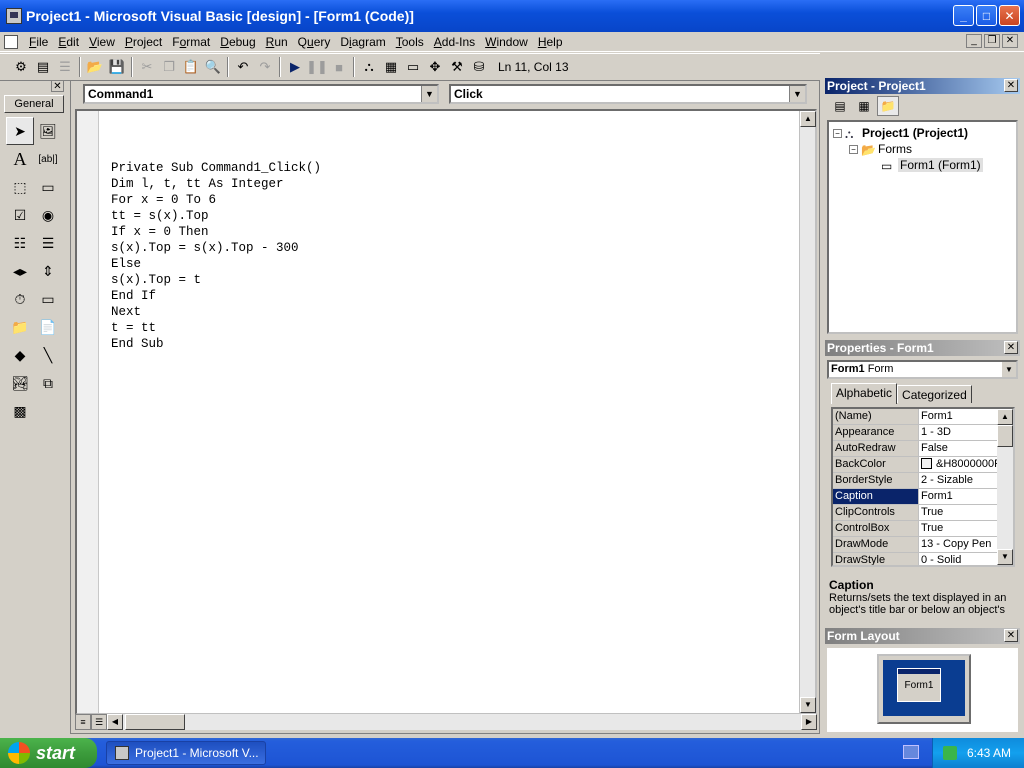 Image resolution: width=1024 pixels, height=768 pixels. What do you see at coordinates (410, 42) in the screenshot?
I see `menu-item-tools: Tools` at bounding box center [410, 42].